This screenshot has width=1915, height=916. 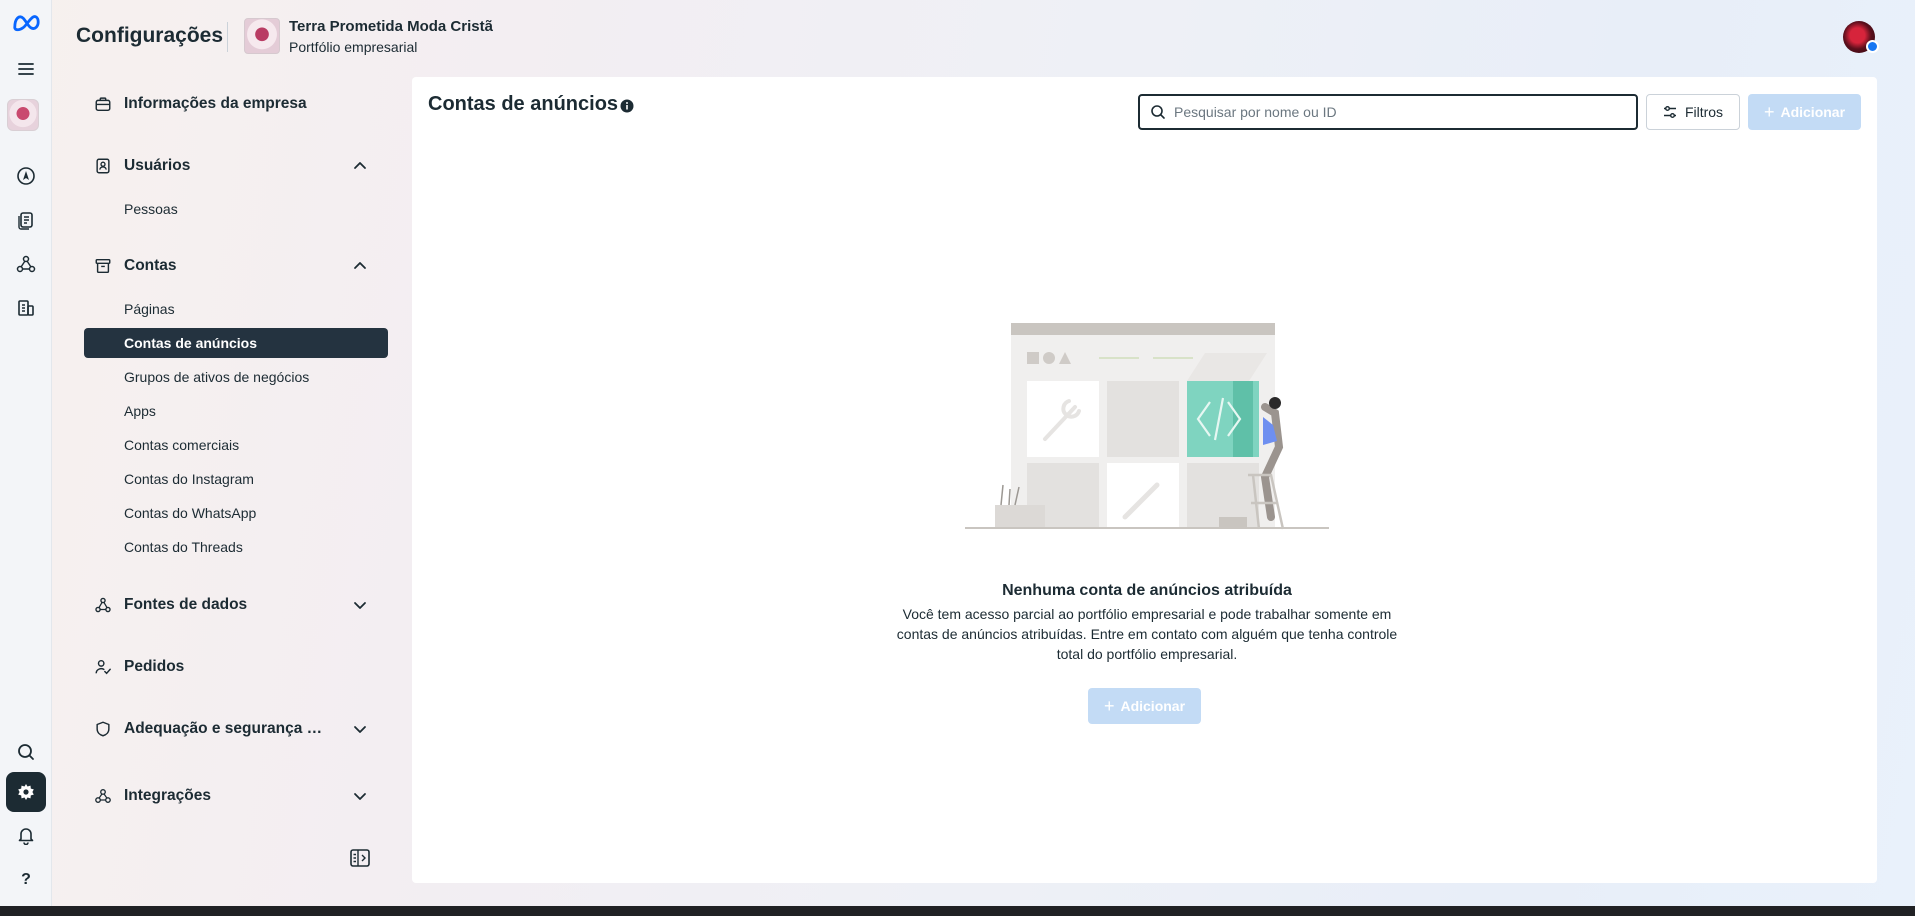 What do you see at coordinates (150, 35) in the screenshot?
I see `page-title: Configurações` at bounding box center [150, 35].